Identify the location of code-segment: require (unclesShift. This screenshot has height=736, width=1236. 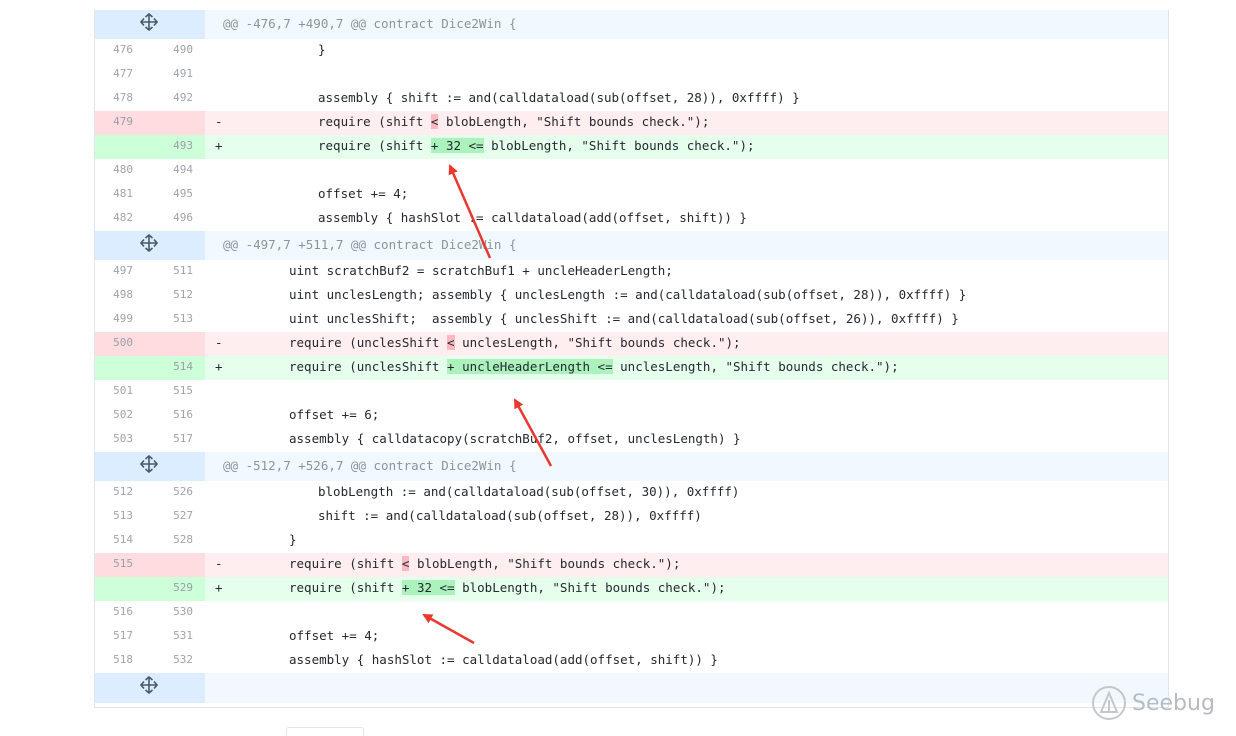
(368, 366).